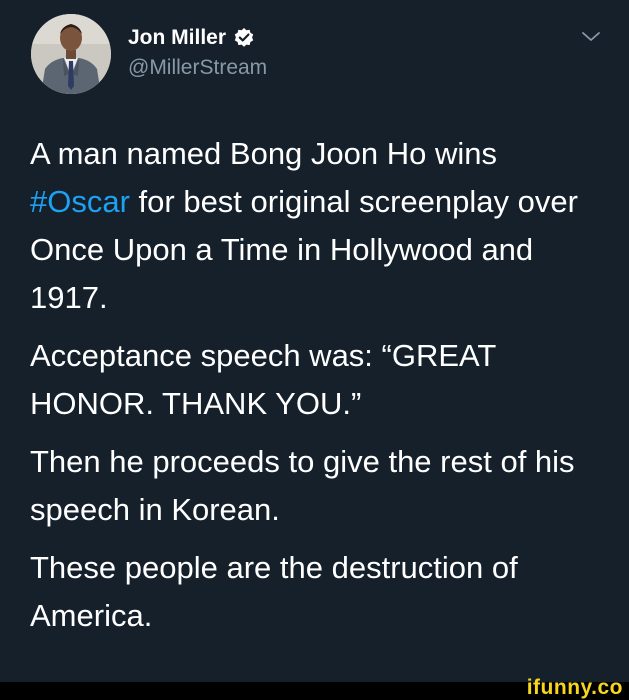 This screenshot has height=700, width=629. I want to click on chevron-down-icon, so click(591, 37).